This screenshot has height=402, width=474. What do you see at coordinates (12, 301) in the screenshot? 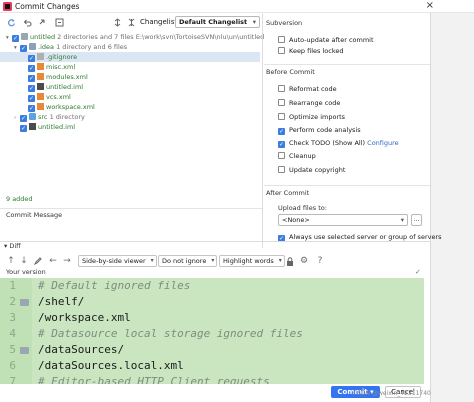
I see `line-number: 2` at bounding box center [12, 301].